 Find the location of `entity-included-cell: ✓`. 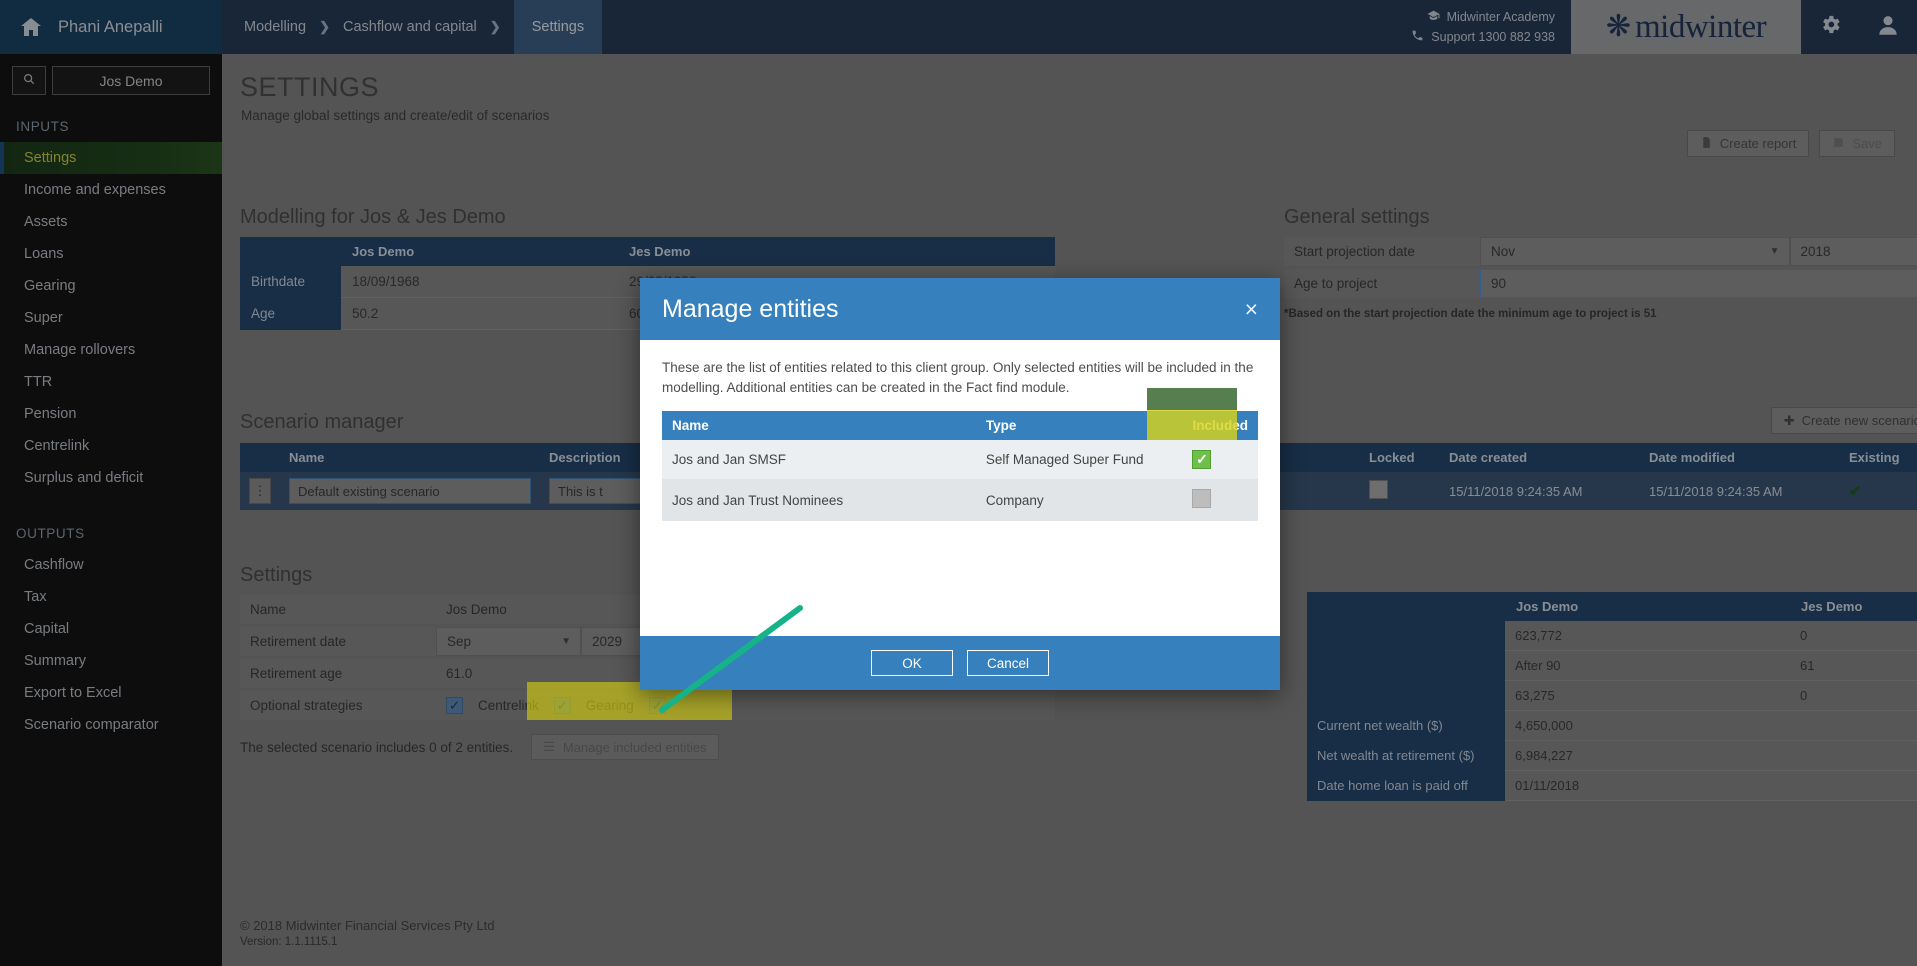

entity-included-cell: ✓ is located at coordinates (1220, 460).